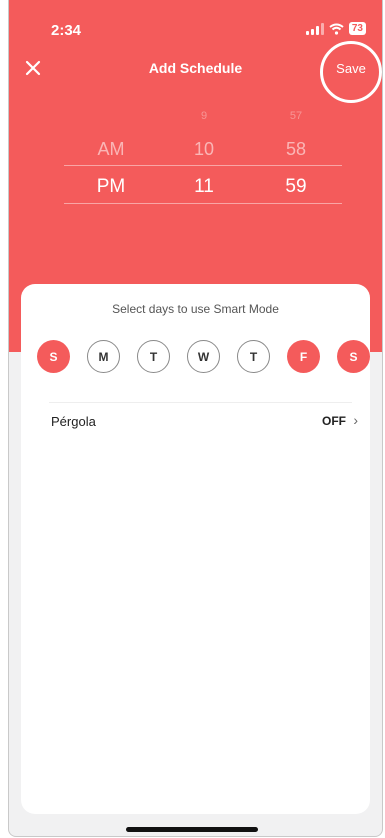 The height and width of the screenshot is (838, 385). I want to click on chevron-right-icon: ›, so click(355, 420).